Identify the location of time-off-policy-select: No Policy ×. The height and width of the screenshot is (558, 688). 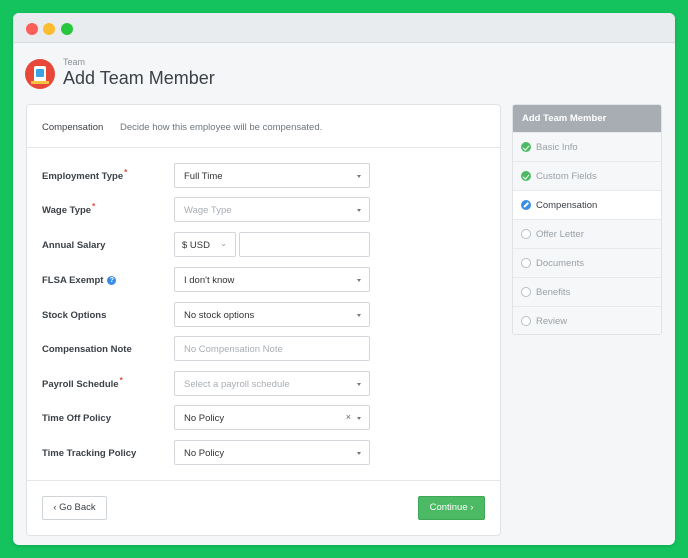
(272, 417).